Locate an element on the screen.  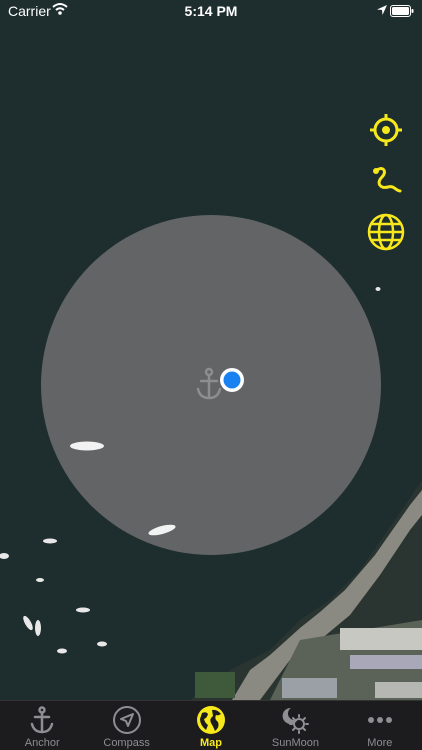
tab-more: More is located at coordinates (380, 725).